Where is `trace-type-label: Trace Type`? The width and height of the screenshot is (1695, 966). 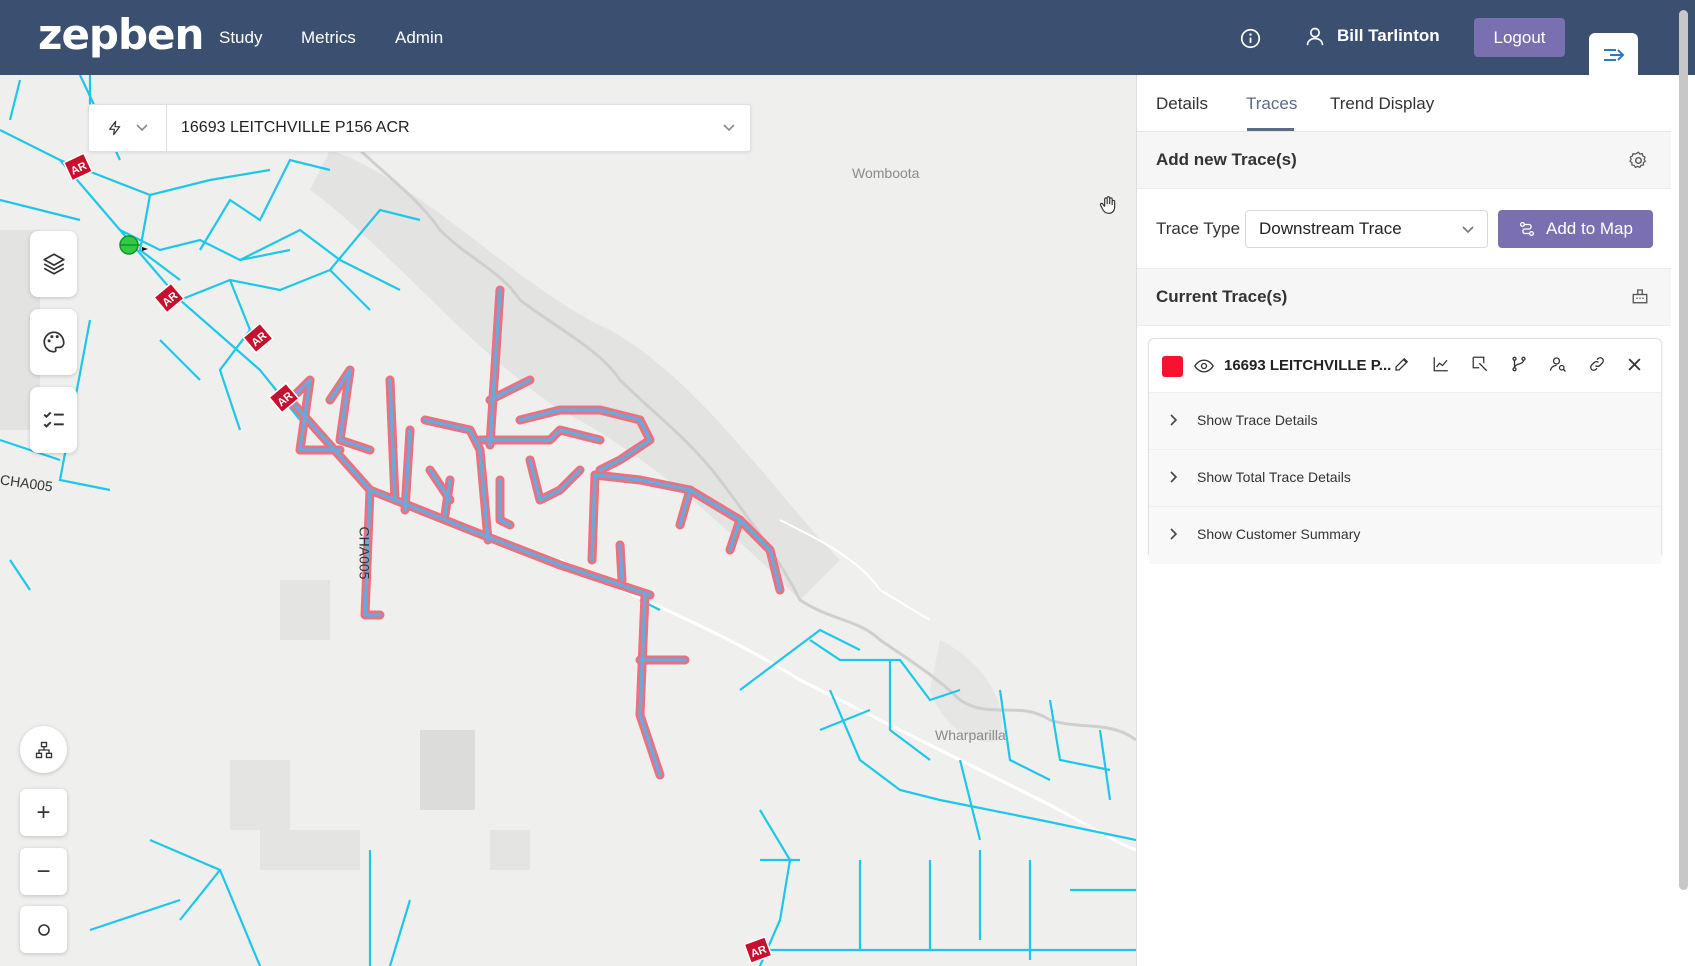 trace-type-label: Trace Type is located at coordinates (1198, 228).